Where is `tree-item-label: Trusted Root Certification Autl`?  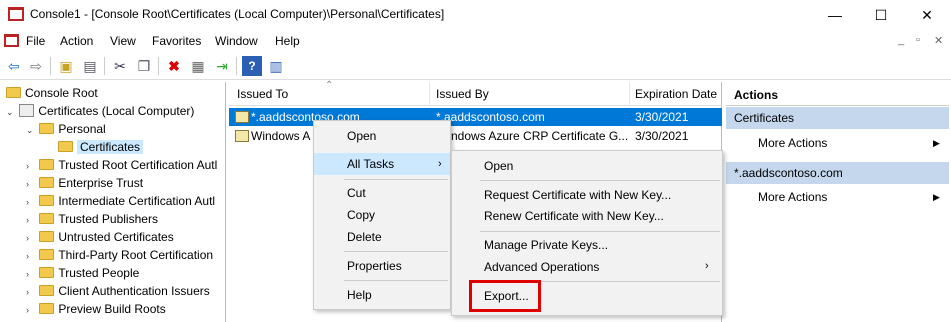
tree-item-label: Trusted Root Certification Autl is located at coordinates (138, 165).